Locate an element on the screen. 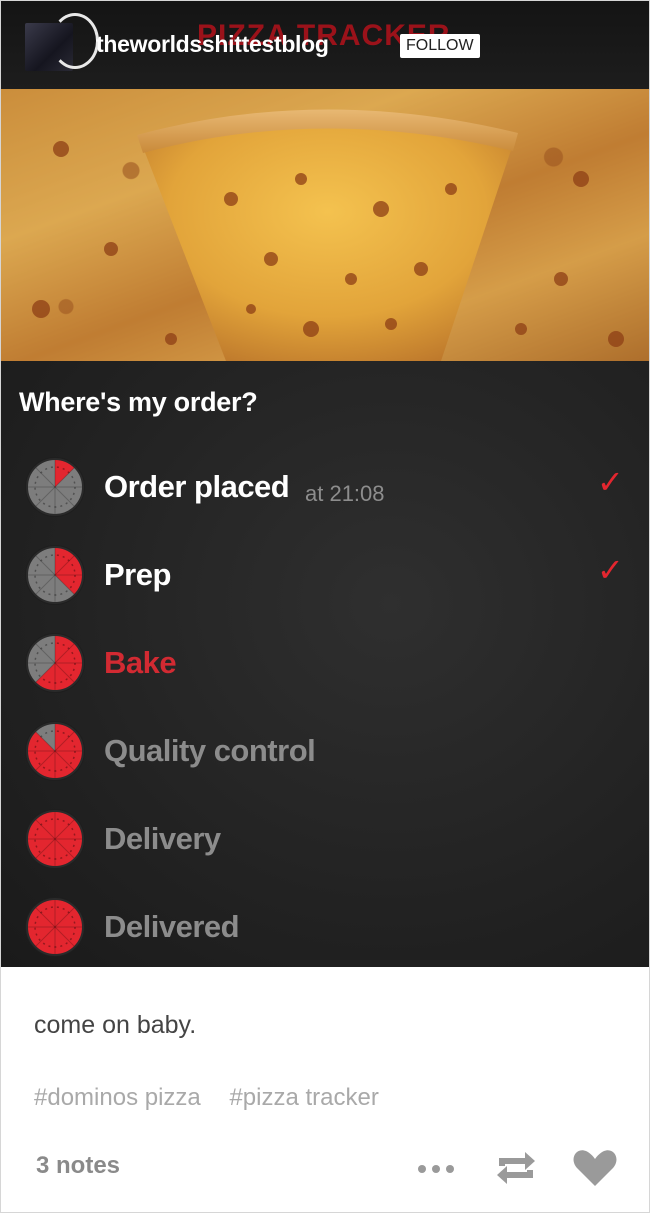  step-bake: Bake is located at coordinates (328, 663).